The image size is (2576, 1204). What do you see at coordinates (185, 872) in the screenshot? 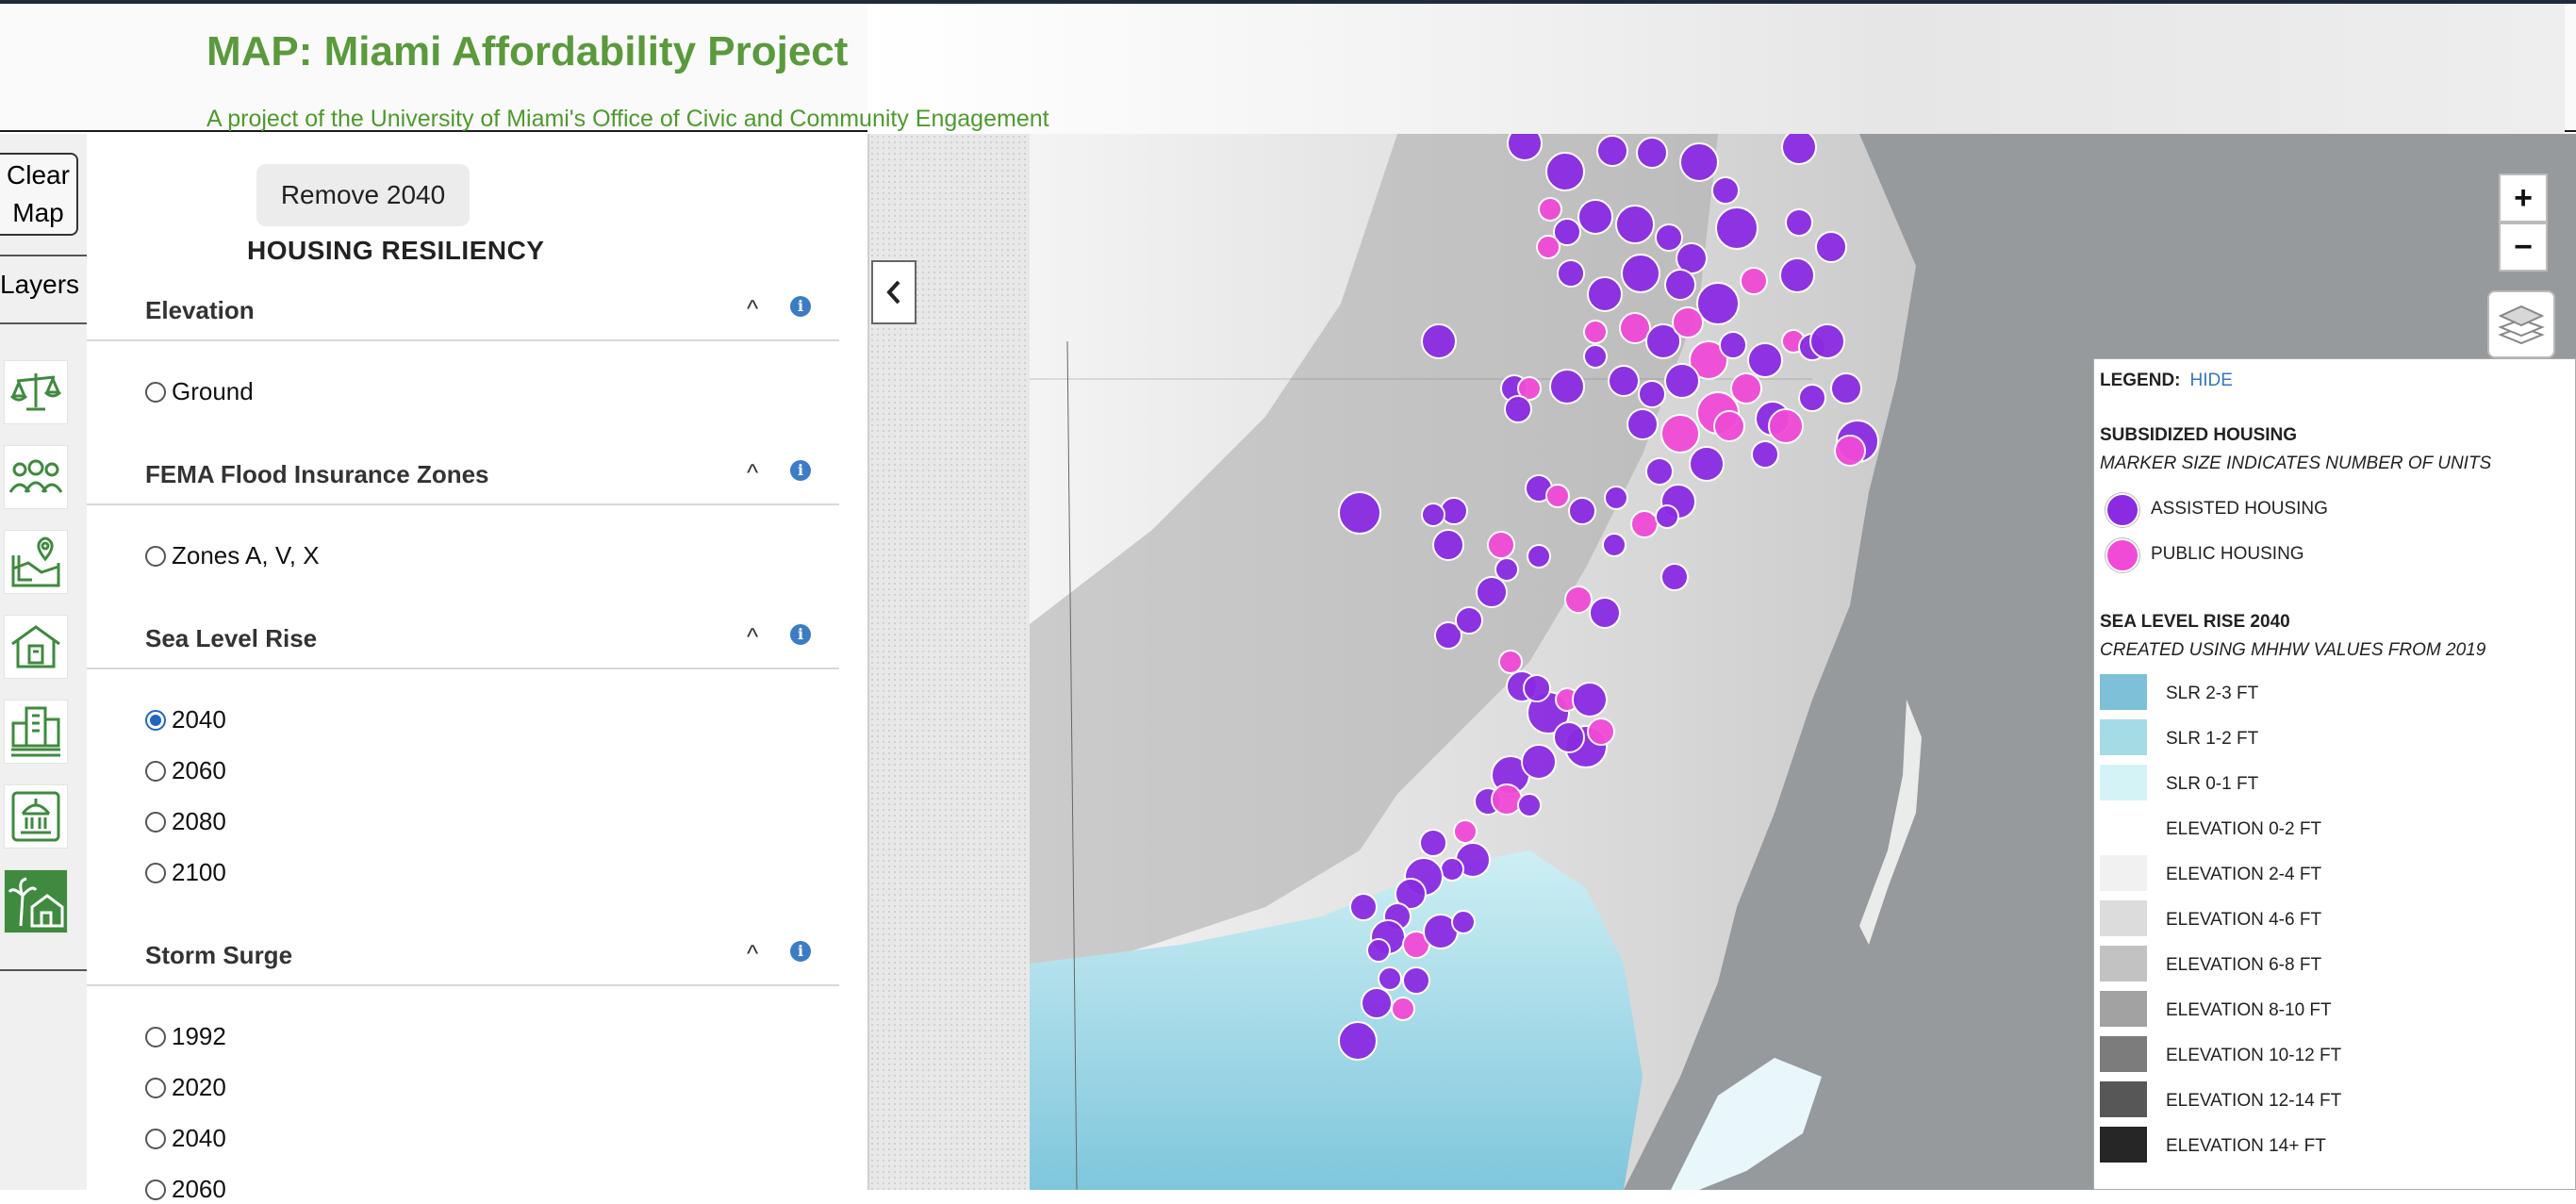
I see `option-slr-2100: 2100` at bounding box center [185, 872].